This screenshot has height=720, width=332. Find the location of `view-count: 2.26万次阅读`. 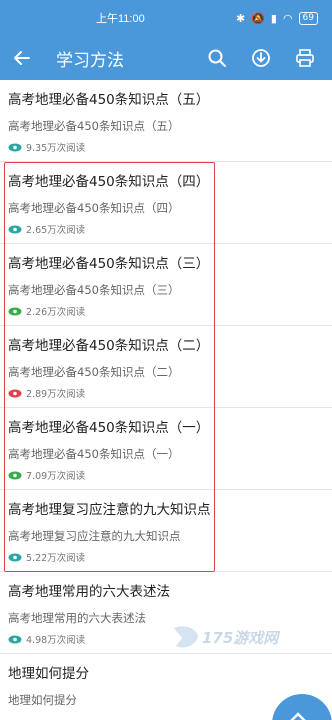

view-count: 2.26万次阅读 is located at coordinates (56, 312).